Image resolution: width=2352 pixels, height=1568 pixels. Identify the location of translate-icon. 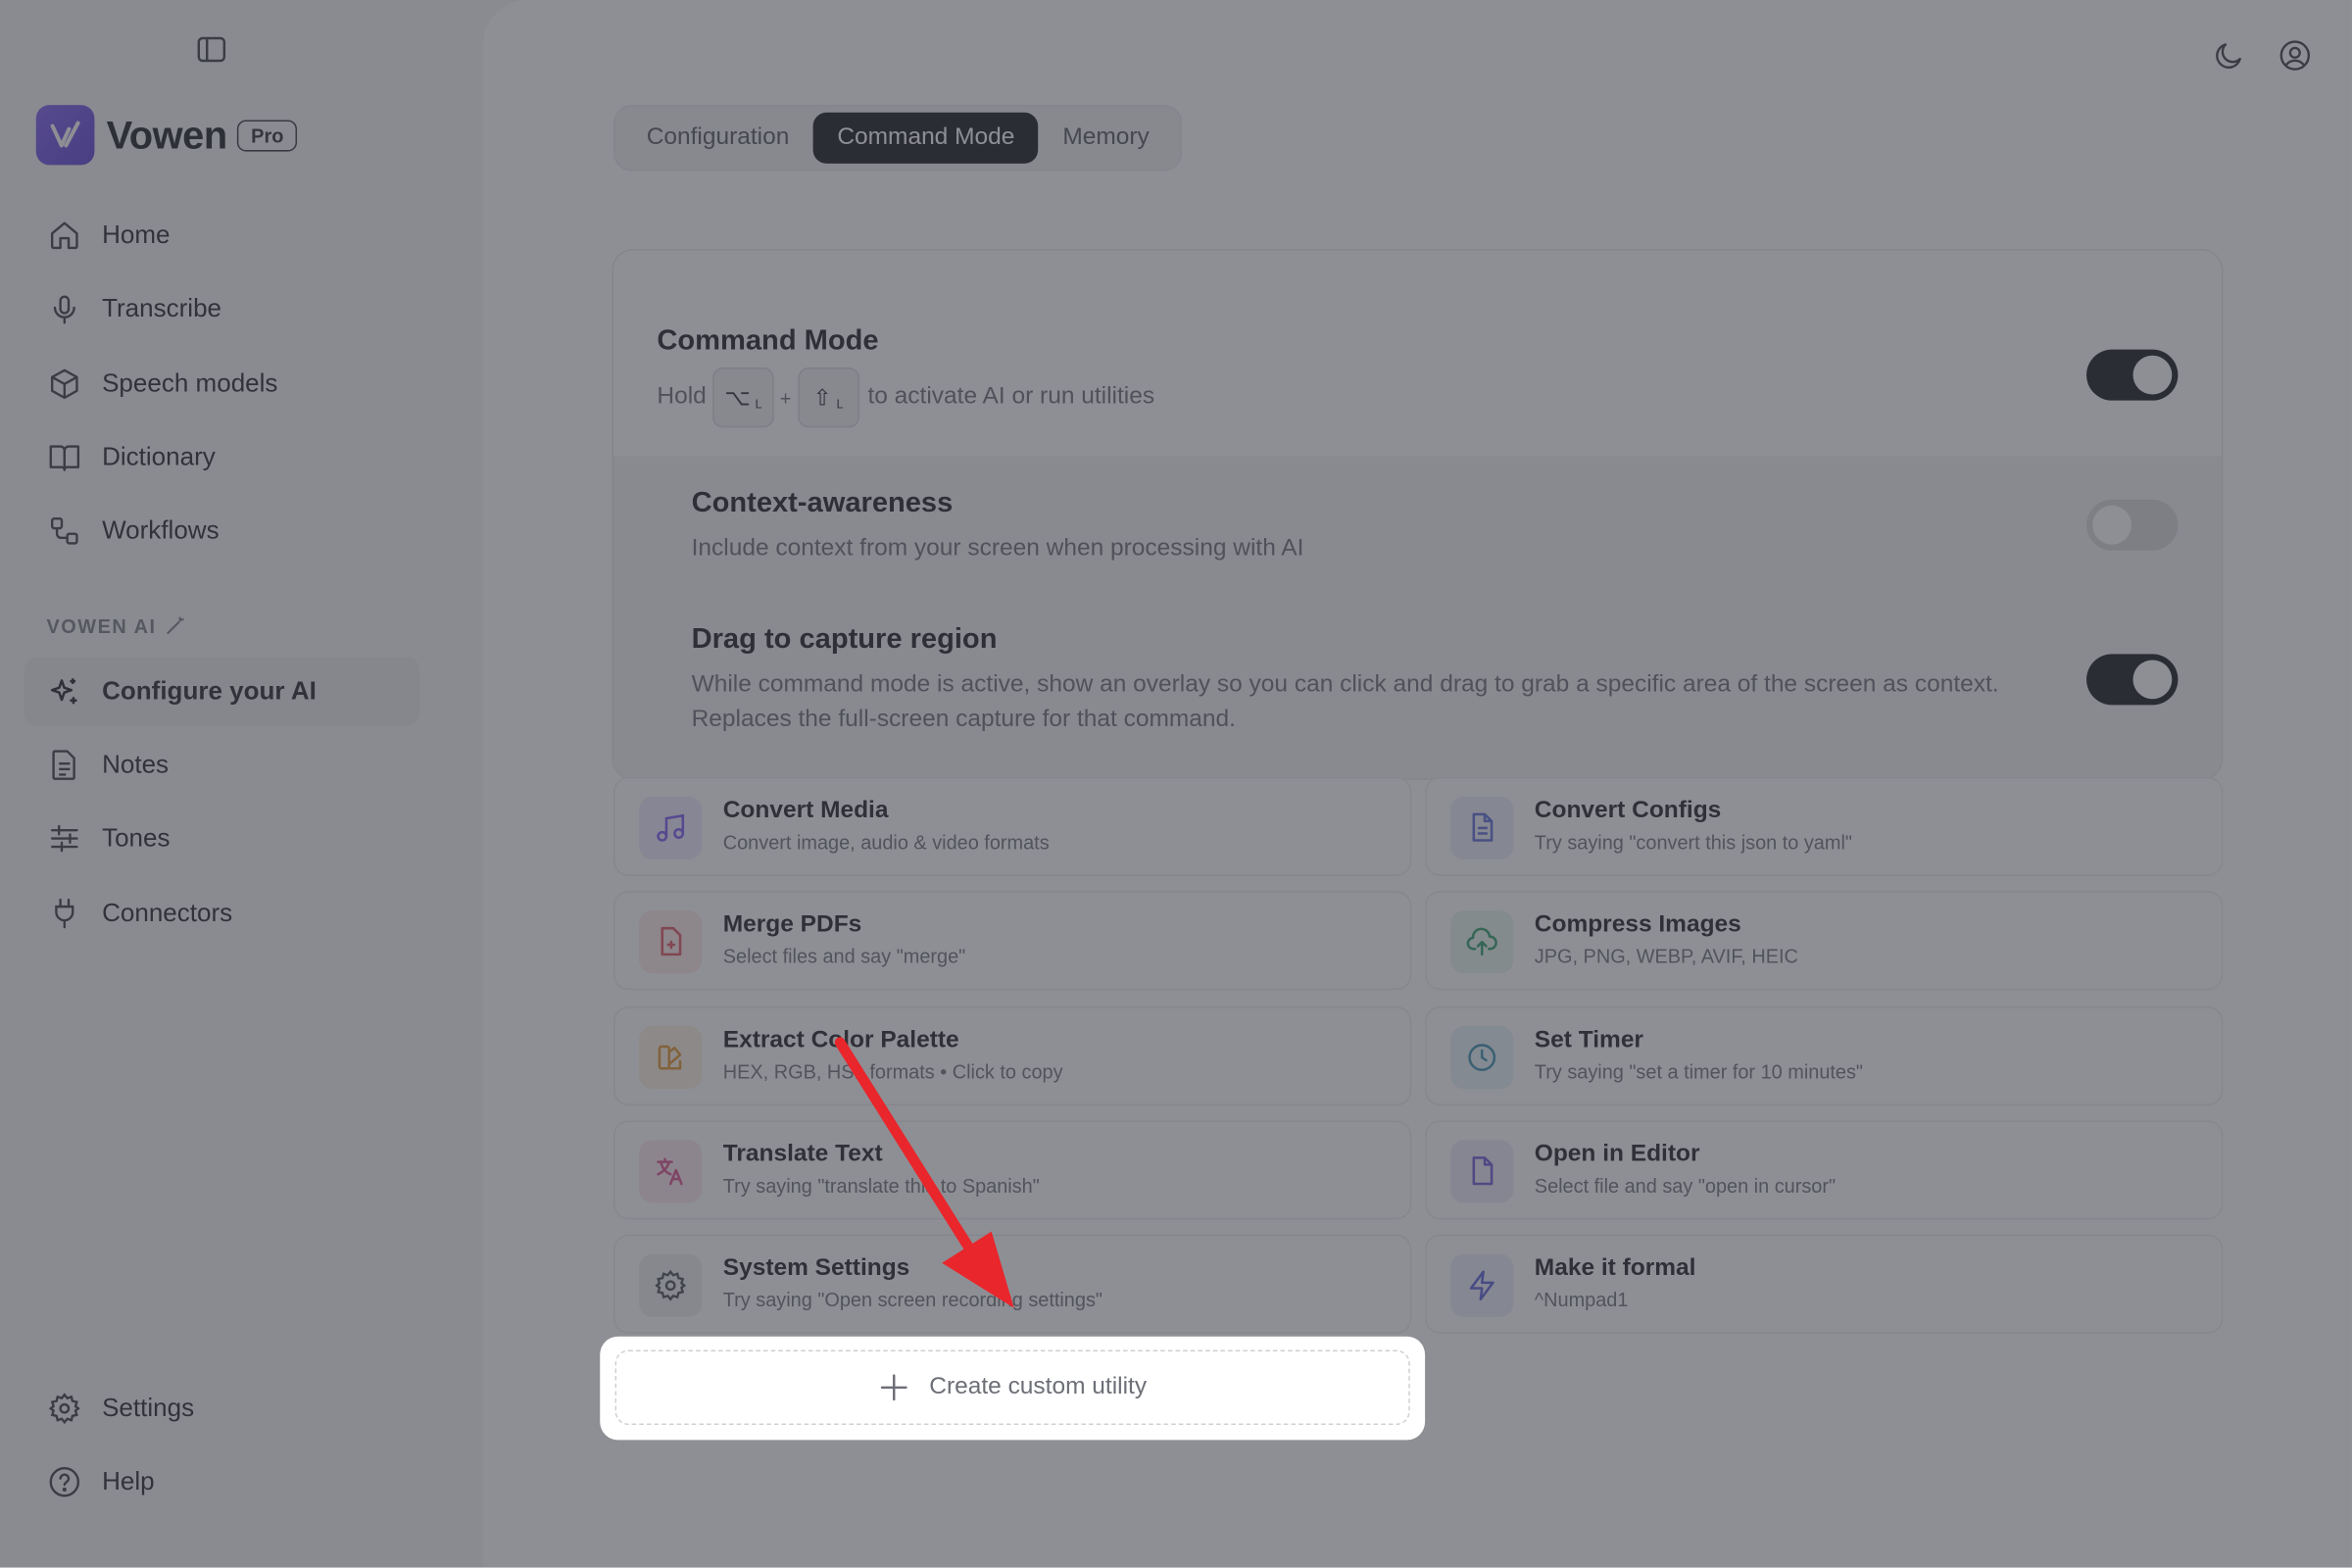
(670, 1171).